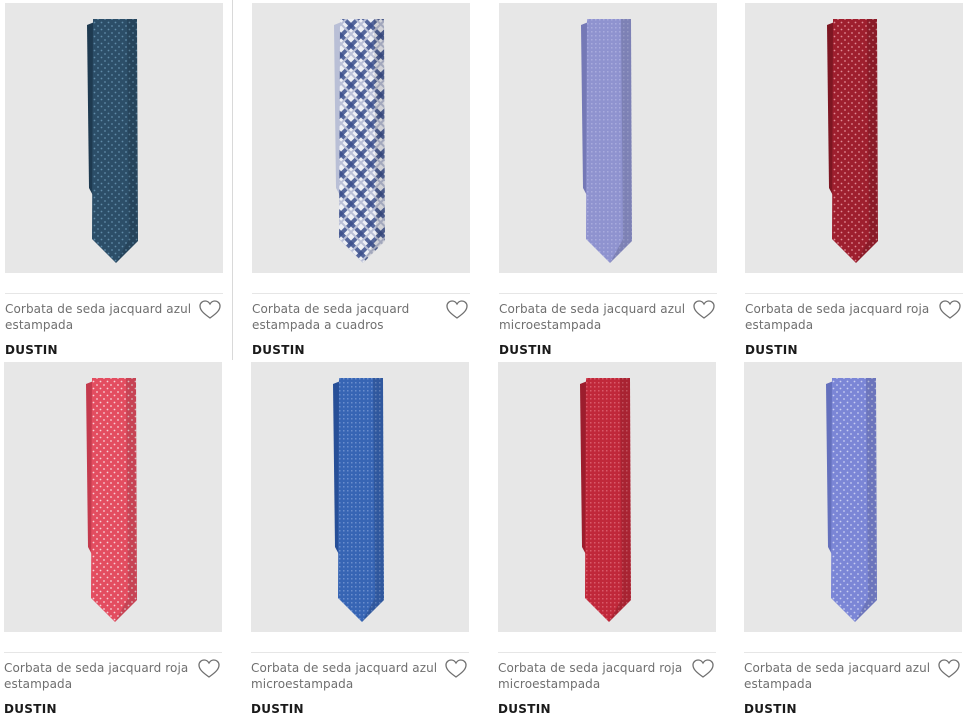 The height and width of the screenshot is (727, 966). Describe the element at coordinates (232, 180) in the screenshot. I see `column-divider` at that location.